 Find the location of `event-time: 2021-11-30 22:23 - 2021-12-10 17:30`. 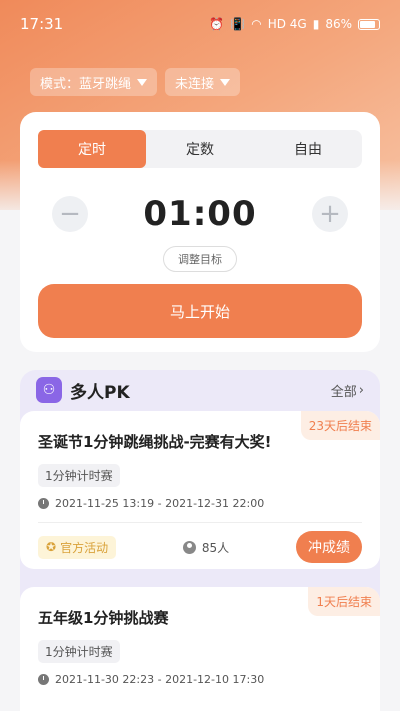

event-time: 2021-11-30 22:23 - 2021-12-10 17:30 is located at coordinates (200, 679).